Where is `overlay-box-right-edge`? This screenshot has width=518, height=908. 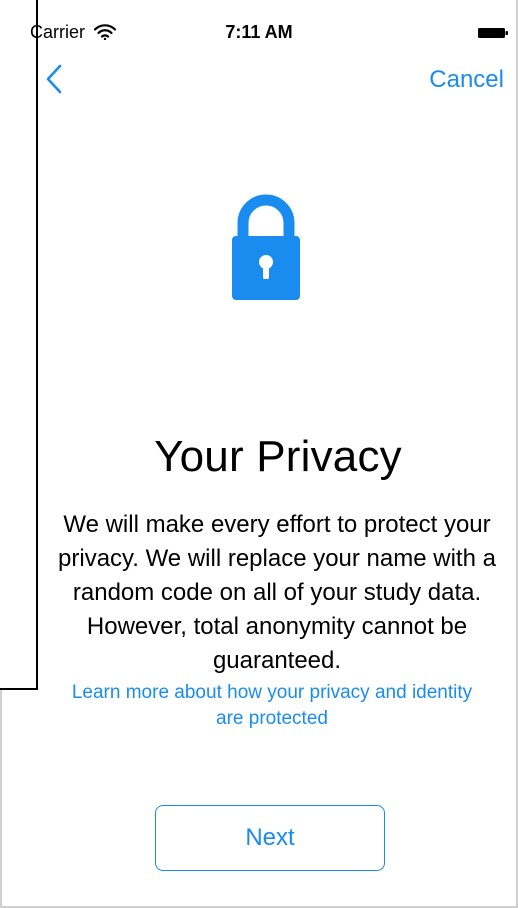
overlay-box-right-edge is located at coordinates (37, 345).